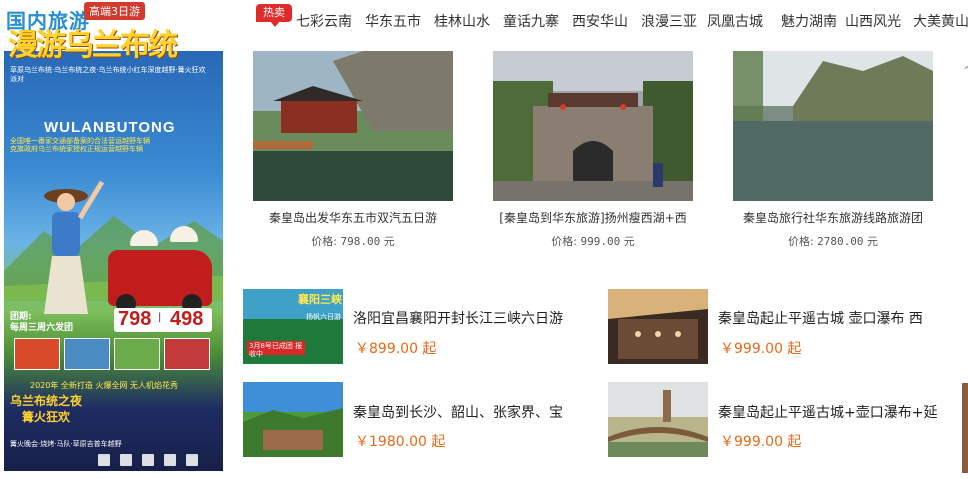  I want to click on scroll-up-icon, so click(965, 67).